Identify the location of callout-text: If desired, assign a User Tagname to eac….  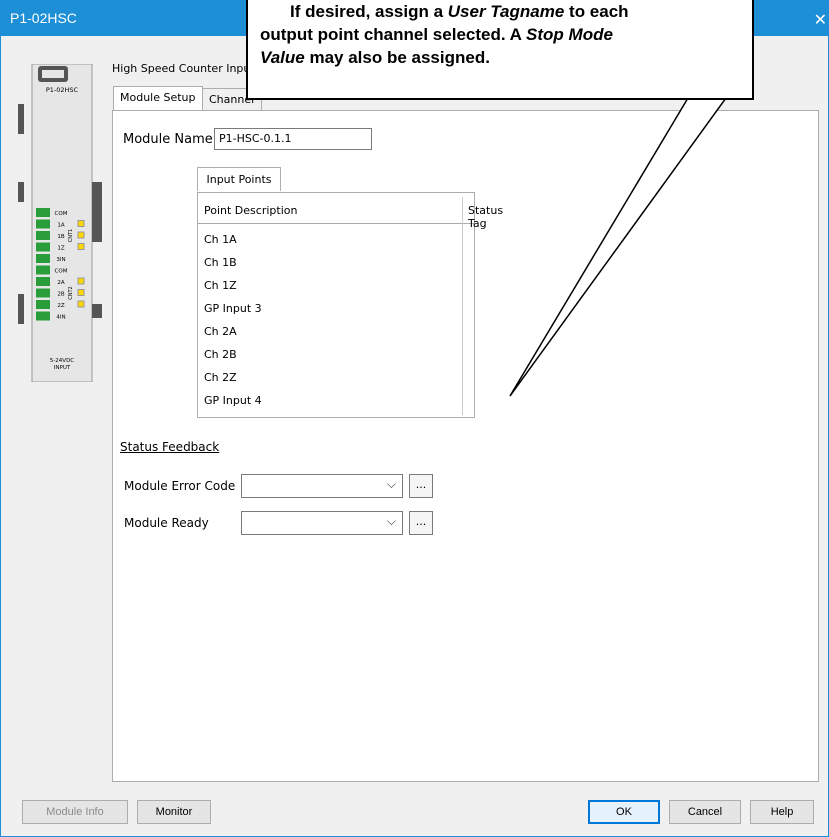
(444, 34).